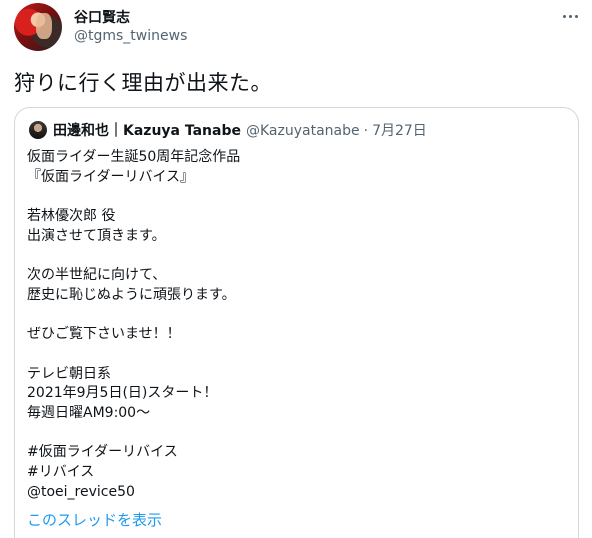 Image resolution: width=592 pixels, height=538 pixels. What do you see at coordinates (71, 216) in the screenshot?
I see `quoted-line: 若林優次郎 役` at bounding box center [71, 216].